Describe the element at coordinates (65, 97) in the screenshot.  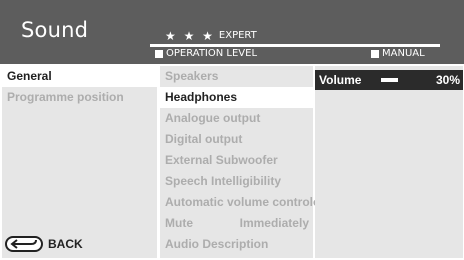
I see `menu-item-label: Programme position` at that location.